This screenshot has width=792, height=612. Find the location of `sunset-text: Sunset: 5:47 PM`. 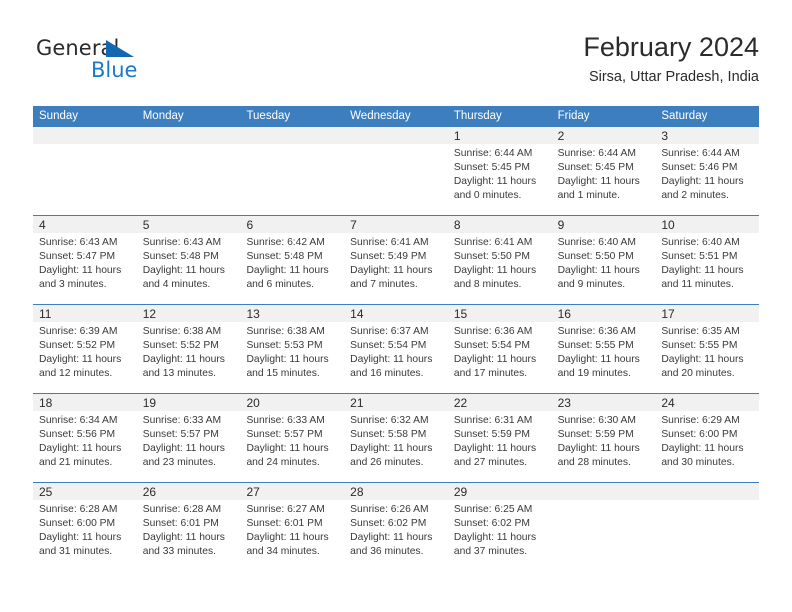

sunset-text: Sunset: 5:47 PM is located at coordinates (77, 257).